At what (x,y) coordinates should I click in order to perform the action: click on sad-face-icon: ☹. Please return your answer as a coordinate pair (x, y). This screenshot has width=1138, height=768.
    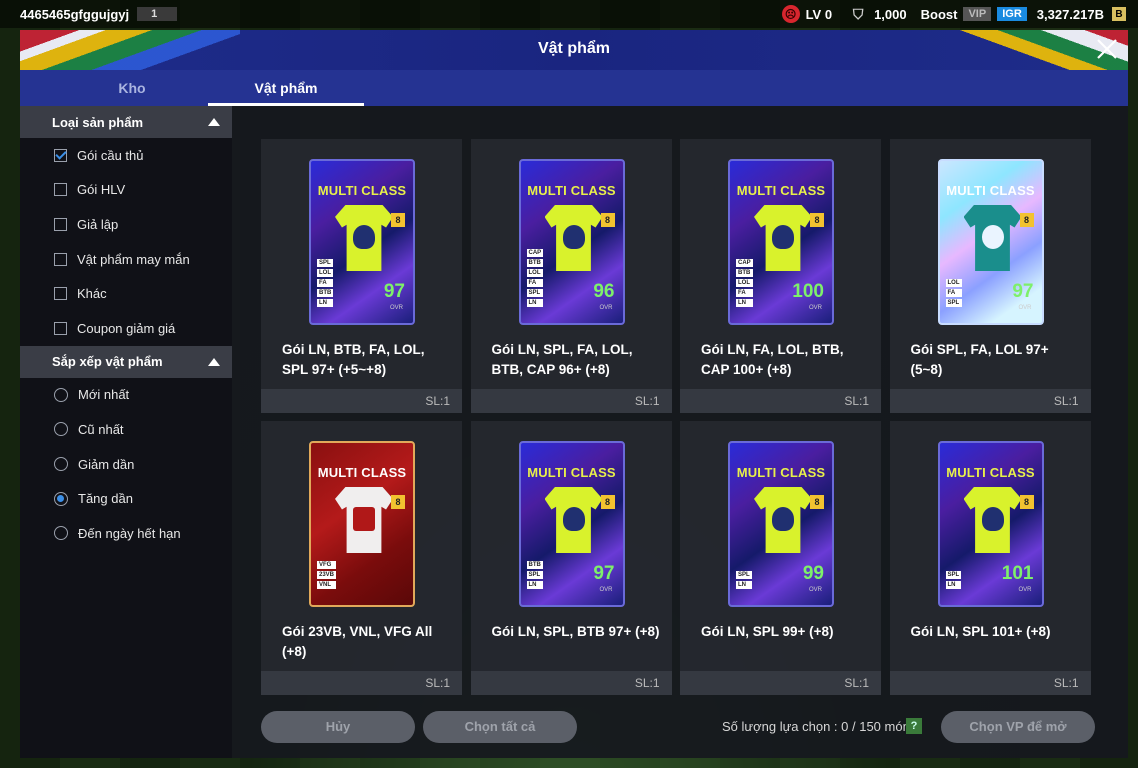
    Looking at the image, I should click on (790, 14).